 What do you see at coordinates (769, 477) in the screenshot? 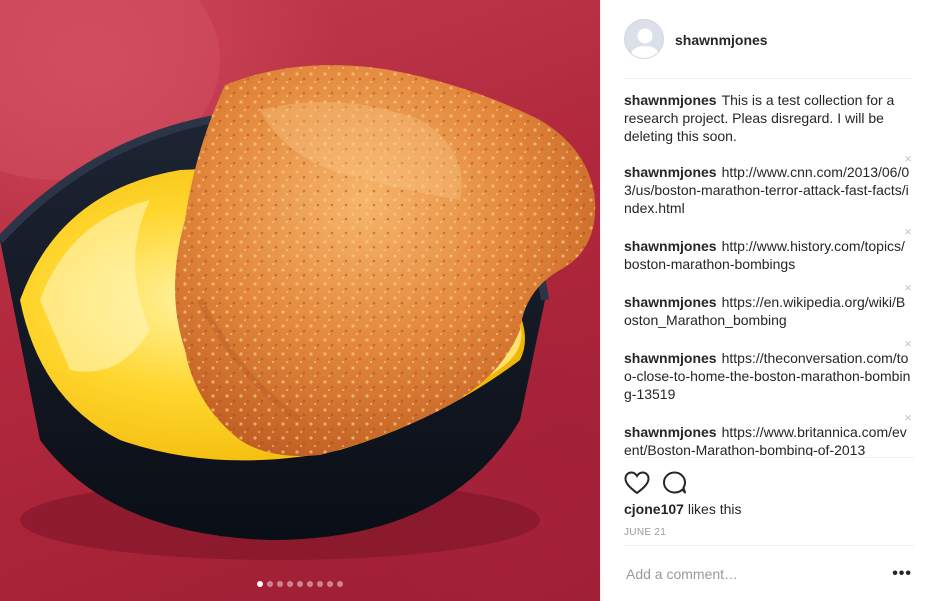
I see `action-bar` at bounding box center [769, 477].